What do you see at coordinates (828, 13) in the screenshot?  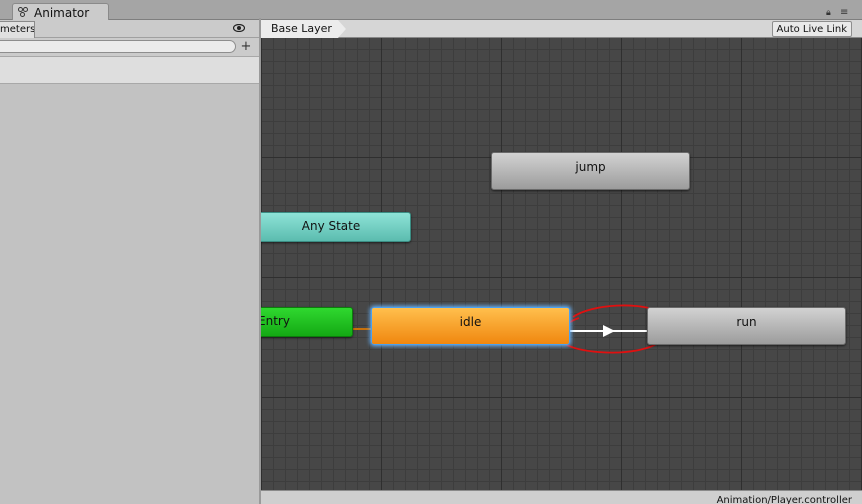 I see `lock-icon: 🔒︎` at bounding box center [828, 13].